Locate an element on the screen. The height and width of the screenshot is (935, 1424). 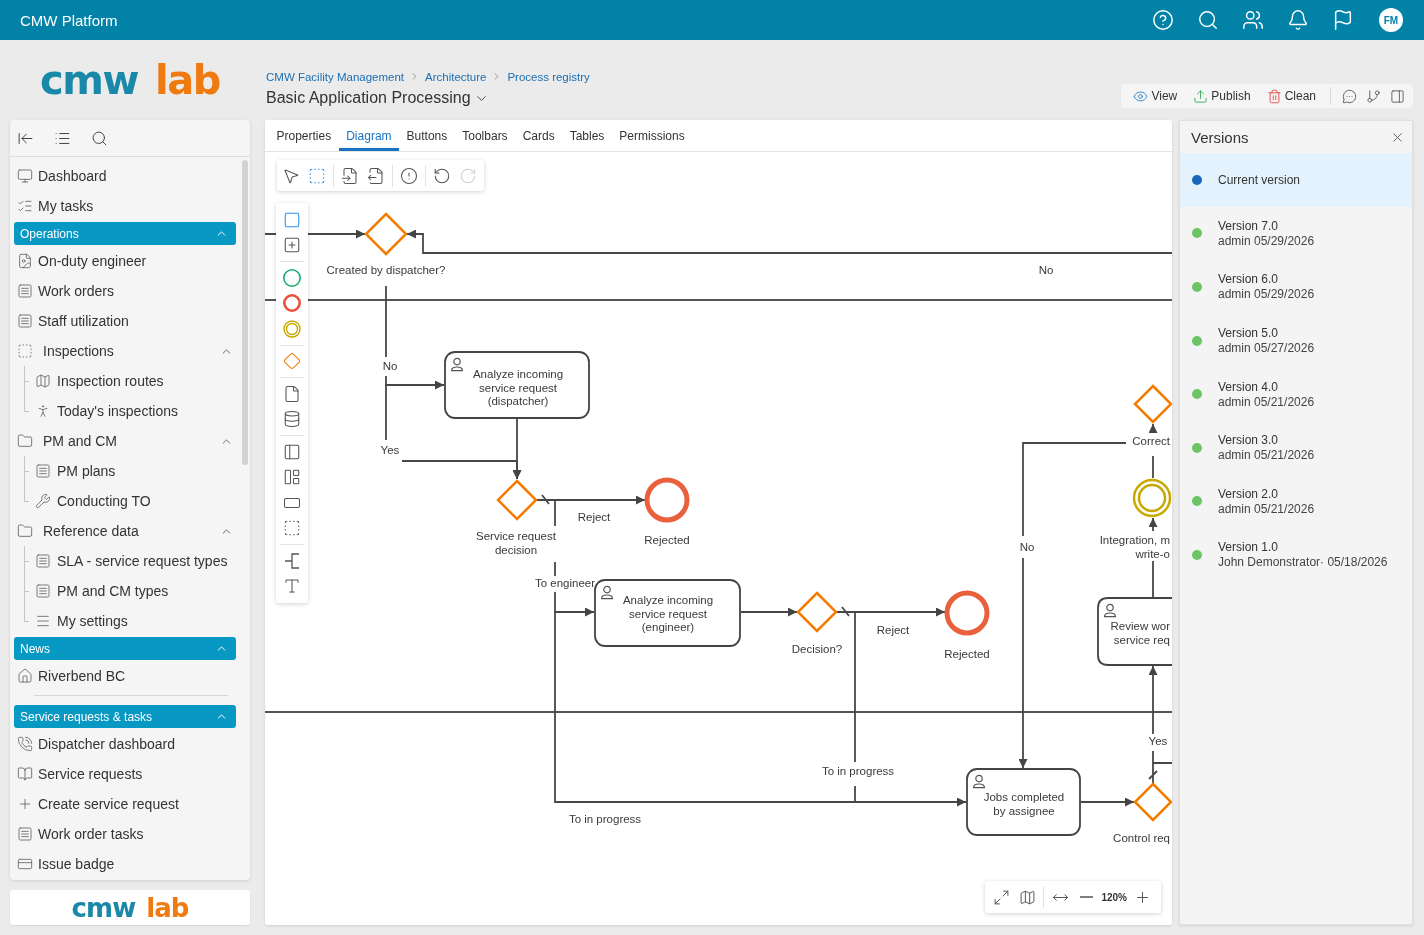
nav-item: Staff utilization is located at coordinates (125, 321).